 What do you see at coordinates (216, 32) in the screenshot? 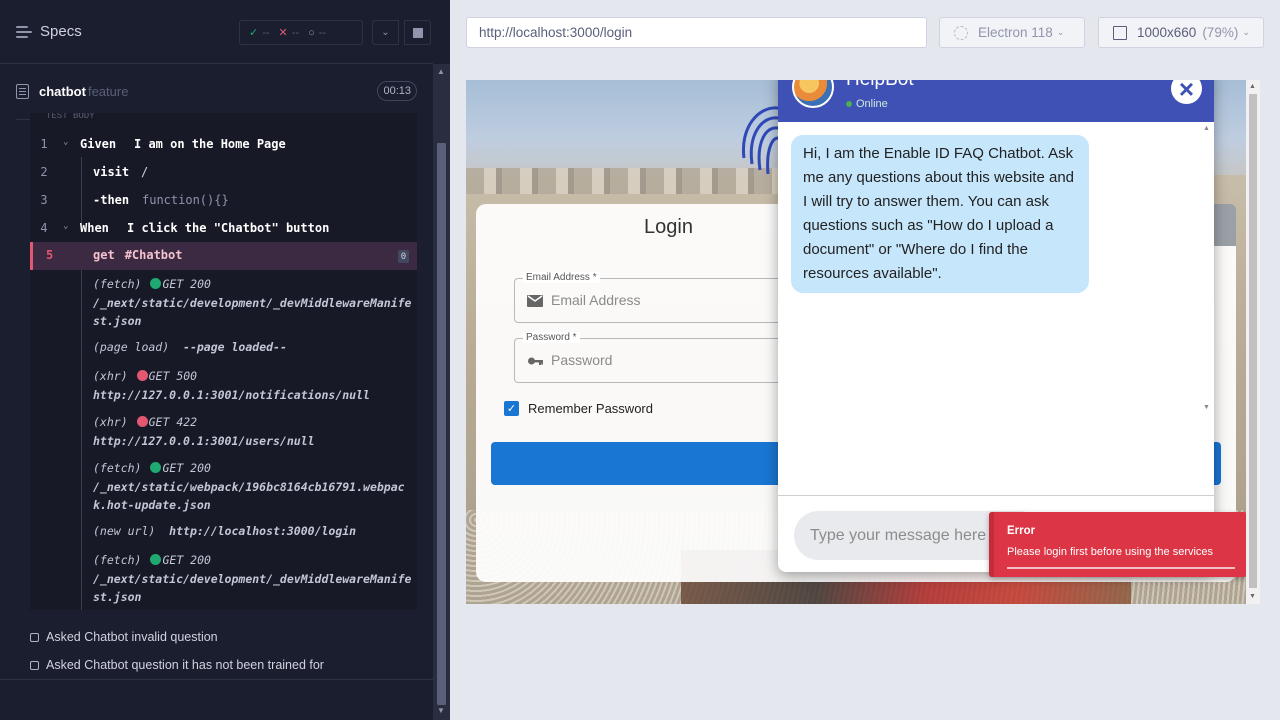
I see `specs-header: Specs` at bounding box center [216, 32].